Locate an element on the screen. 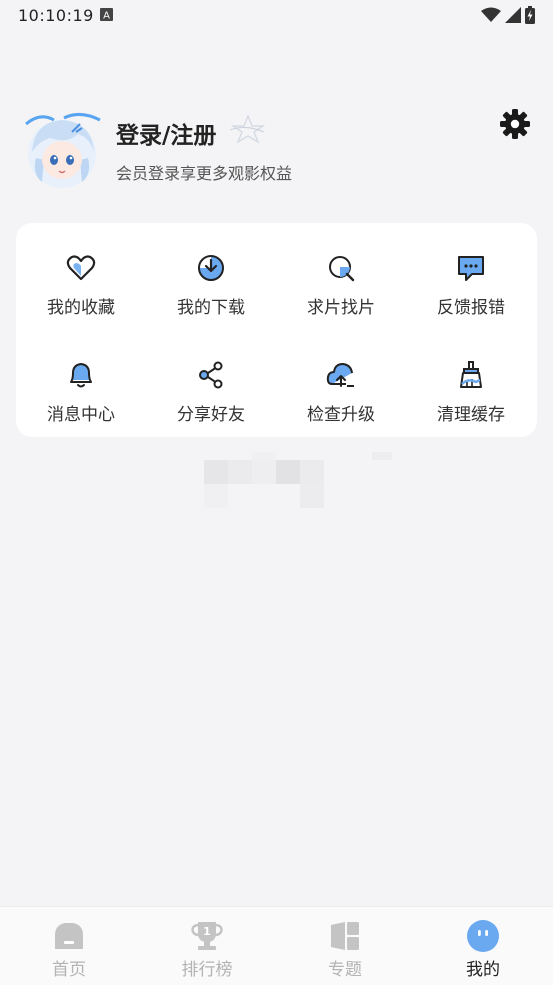 This screenshot has width=553, height=985. status-icons is located at coordinates (508, 15).